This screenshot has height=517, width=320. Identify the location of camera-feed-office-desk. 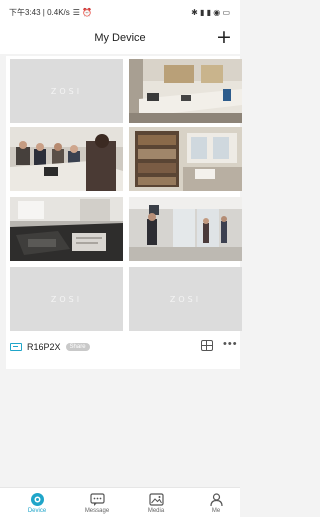
(185, 91).